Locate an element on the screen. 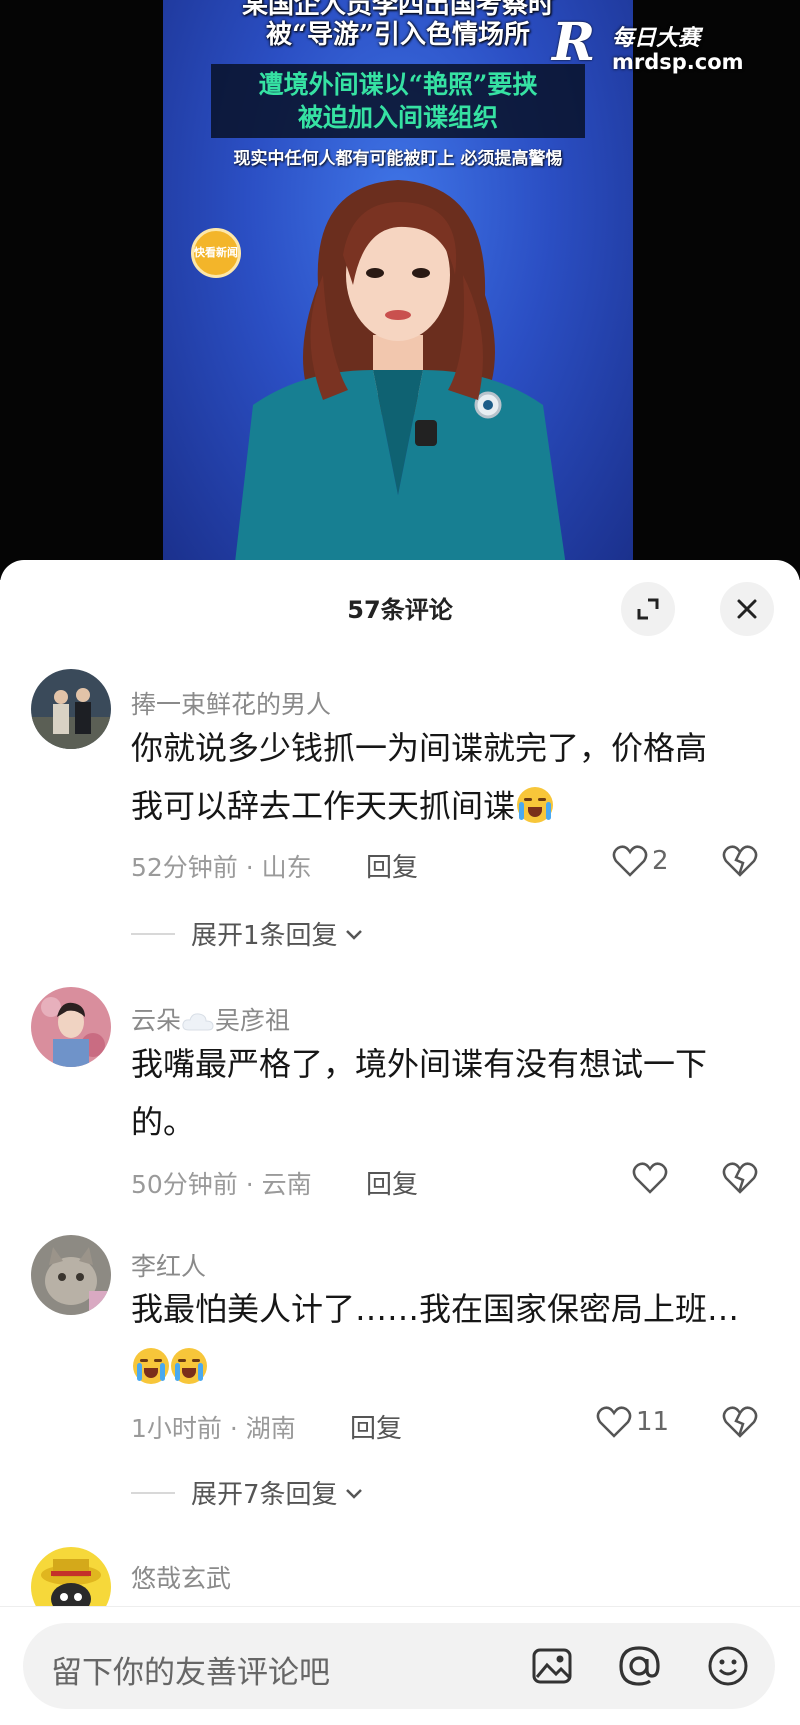  comment-input-placeholder: 留下你的友善评论吧 is located at coordinates (190, 1673).